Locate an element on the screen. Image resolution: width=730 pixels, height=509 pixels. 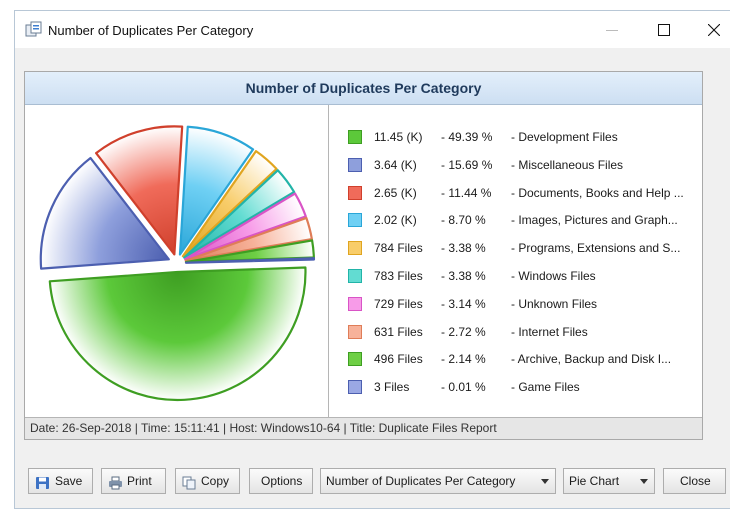
print-label: Print is located at coordinates (139, 481).